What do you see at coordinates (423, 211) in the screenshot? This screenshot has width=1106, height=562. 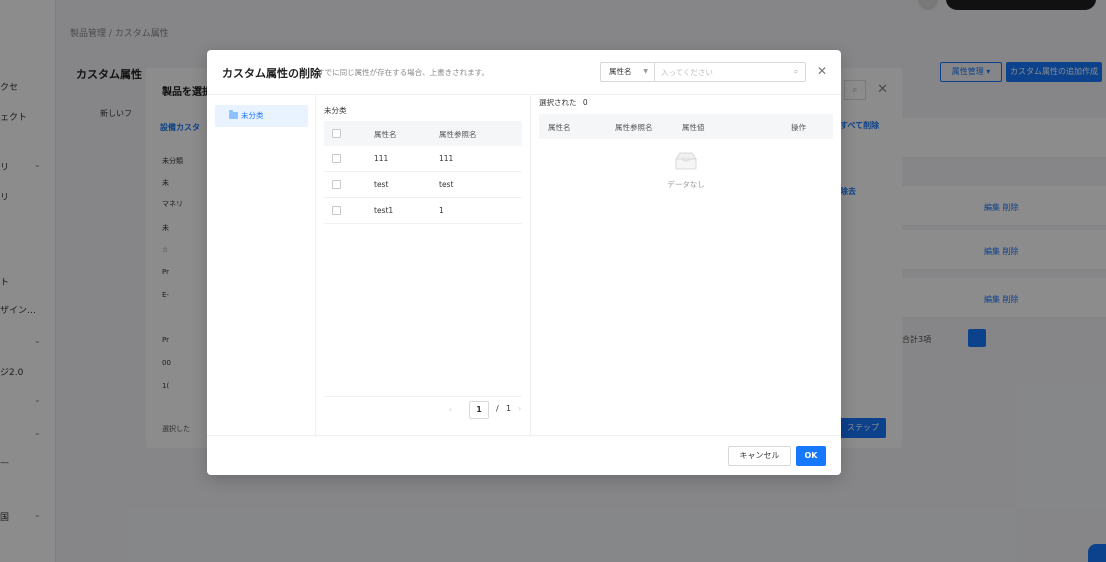 I see `table-row: test1 1` at bounding box center [423, 211].